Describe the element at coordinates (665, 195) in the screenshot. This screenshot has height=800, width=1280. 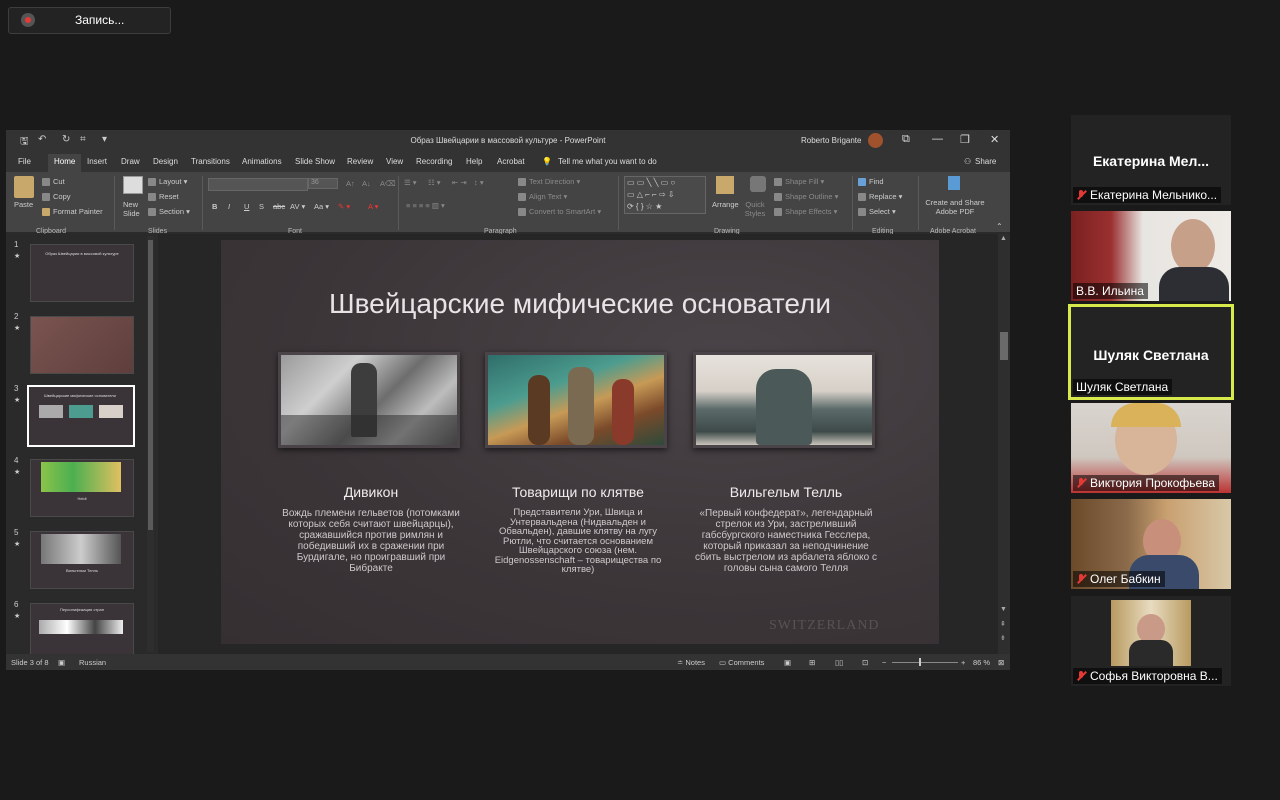
I see `shapes-gallery: ▭ ▭ ╲ ╲ ▭ ○ ▭ △ ⌐ ⌐ ⇨ ⇩ ⟳ { } ☆ ★` at that location.